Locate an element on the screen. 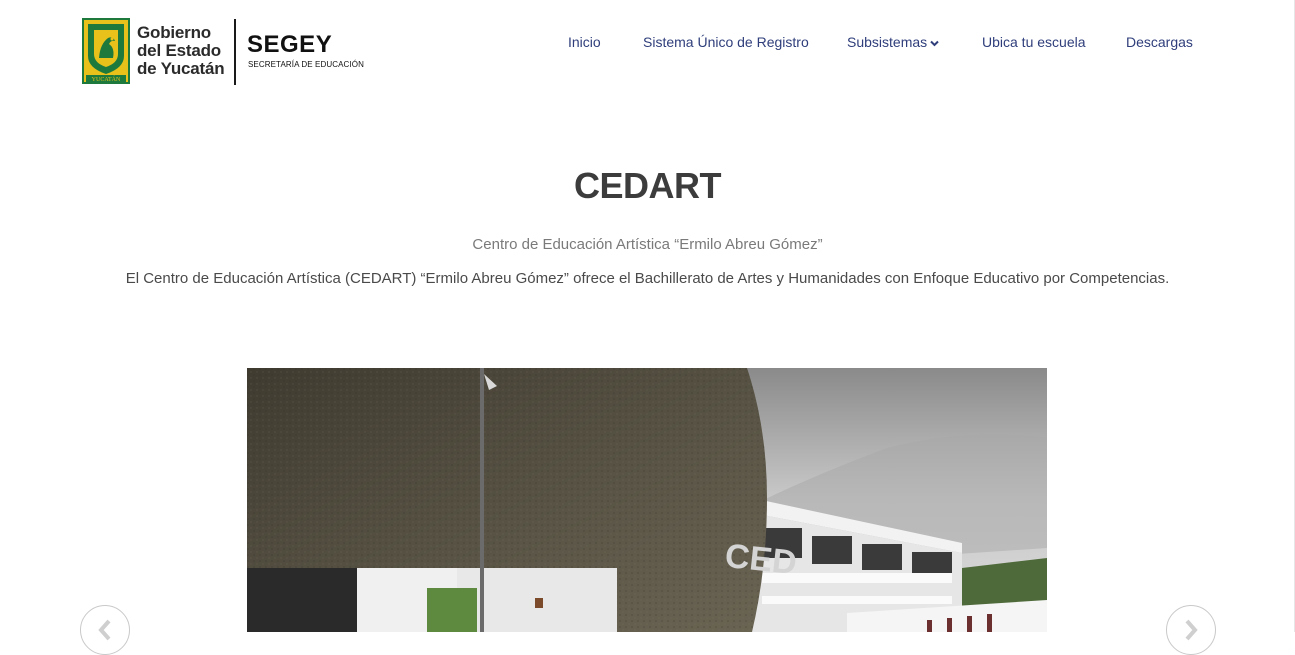 The image size is (1295, 655). carousel-next-button is located at coordinates (1191, 630).